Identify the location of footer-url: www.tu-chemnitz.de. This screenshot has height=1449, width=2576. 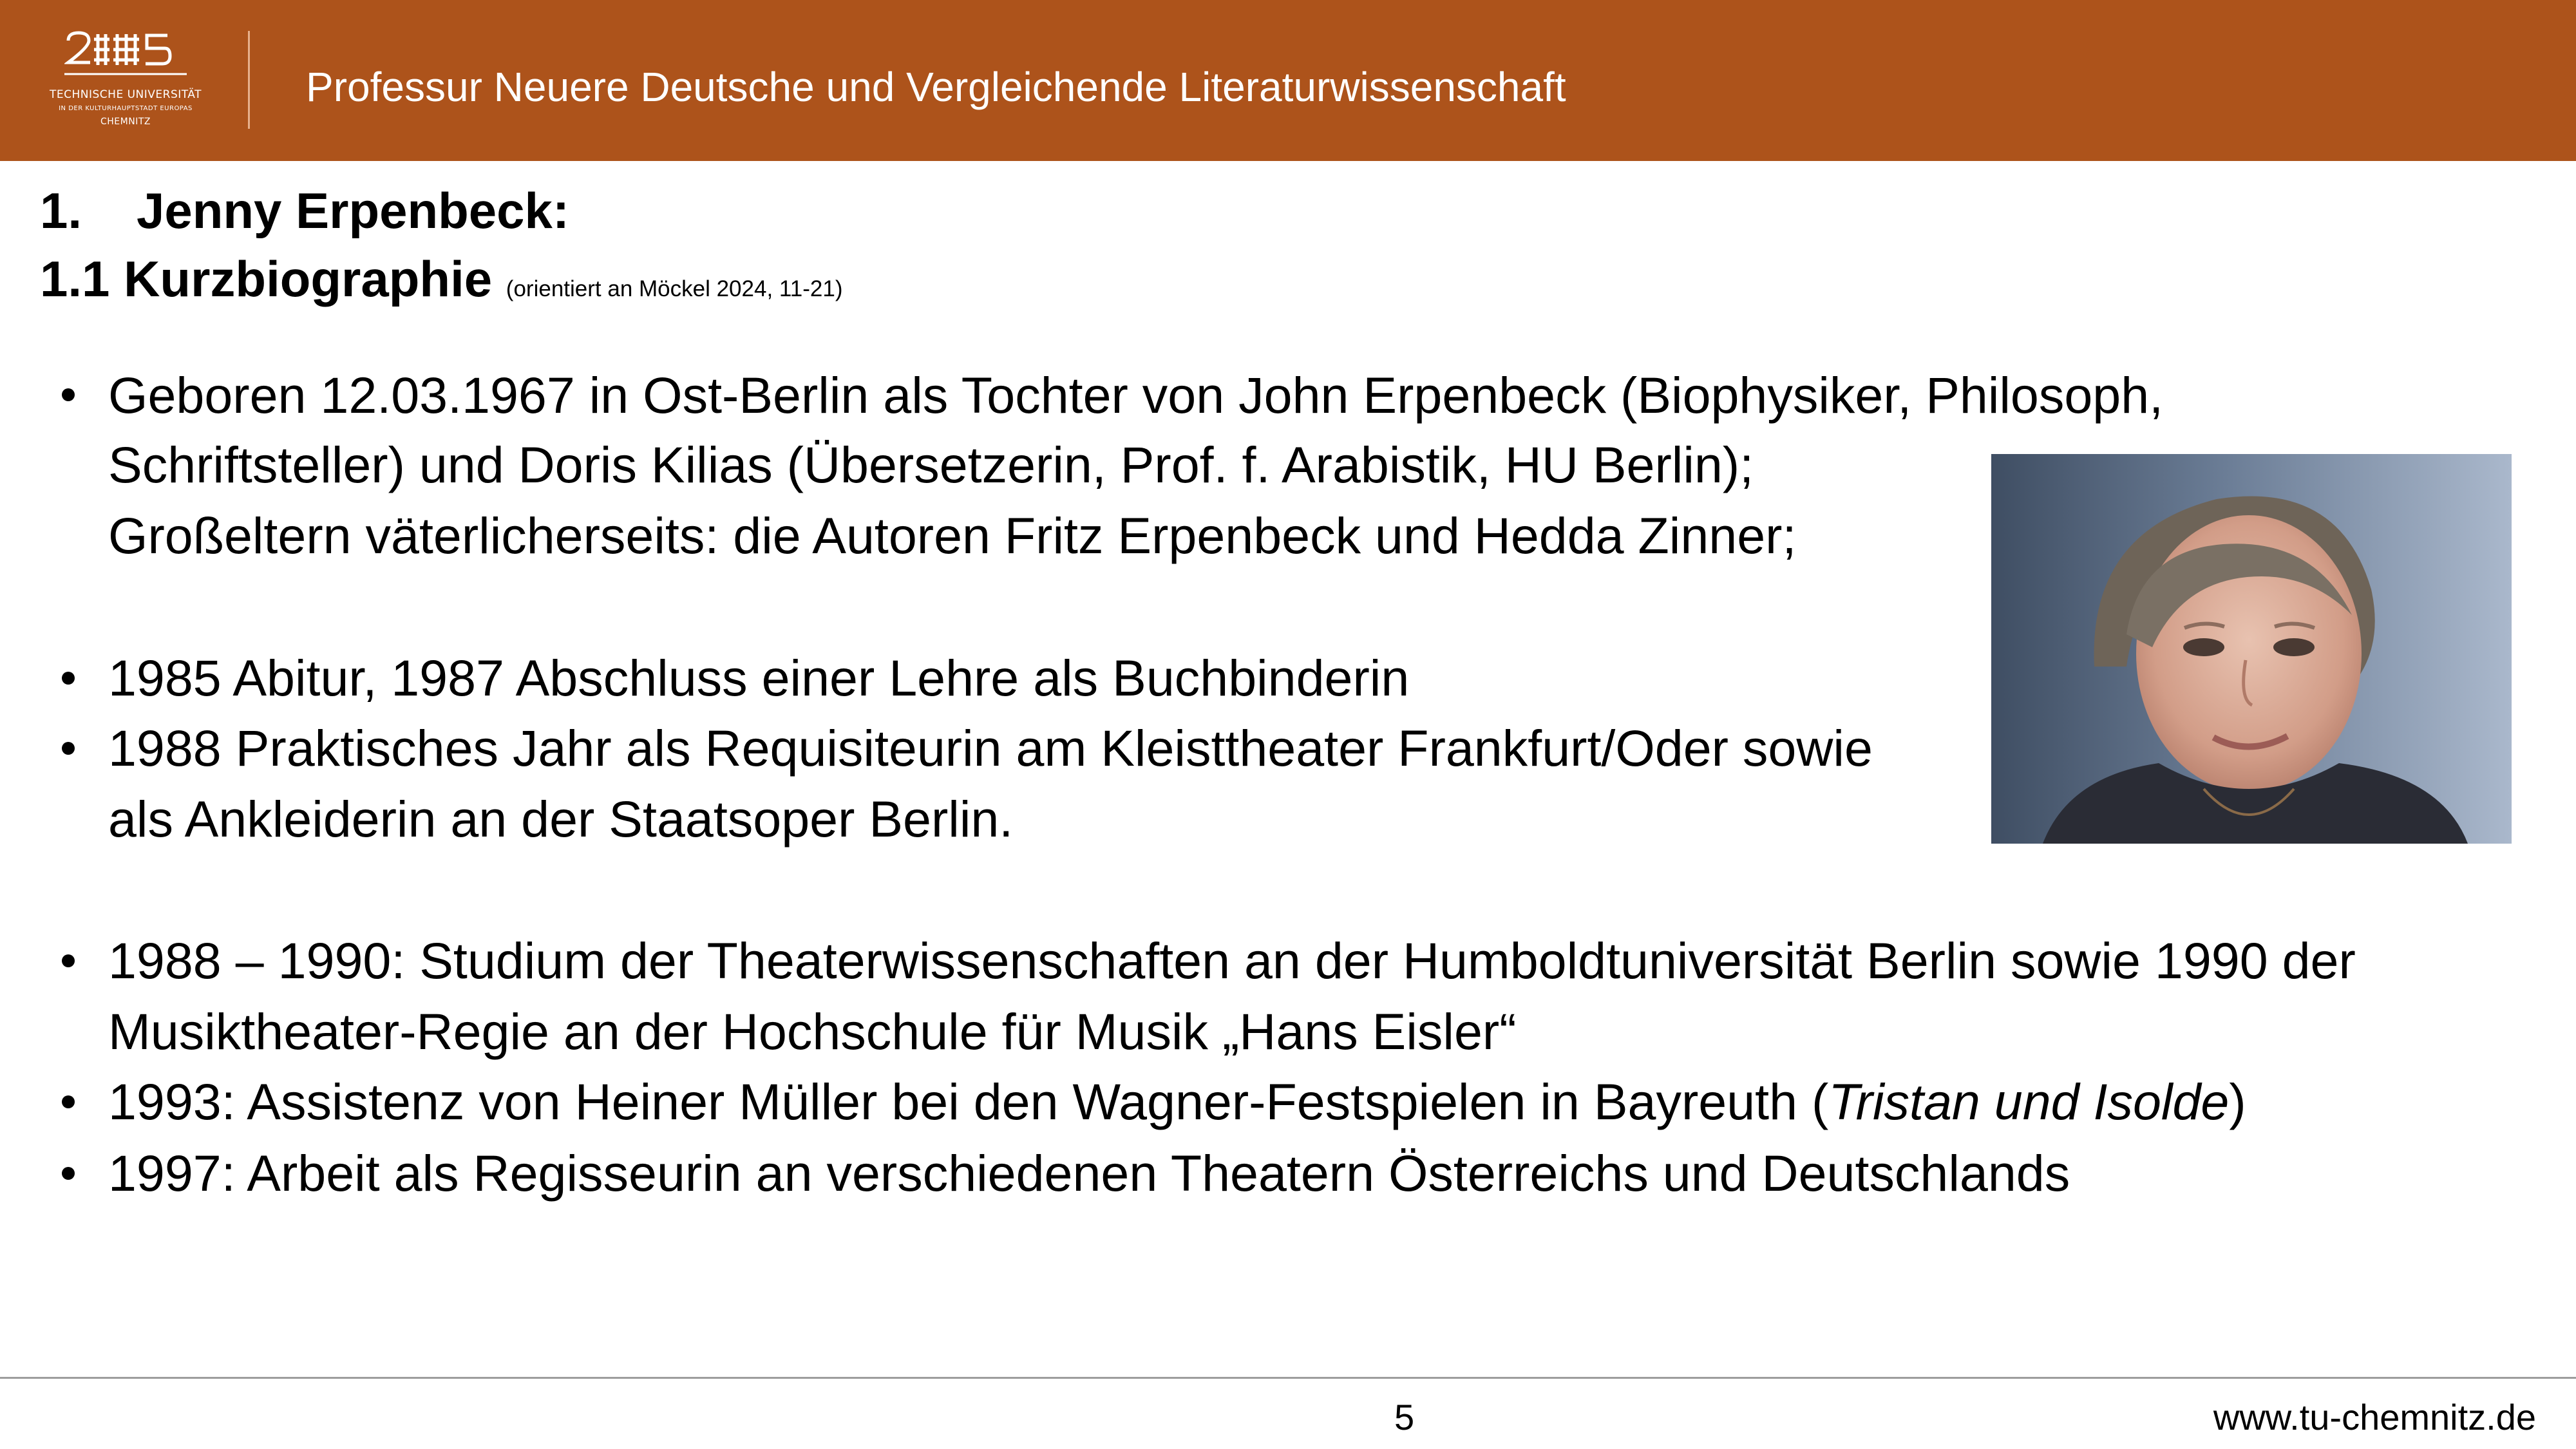
(2374, 1417).